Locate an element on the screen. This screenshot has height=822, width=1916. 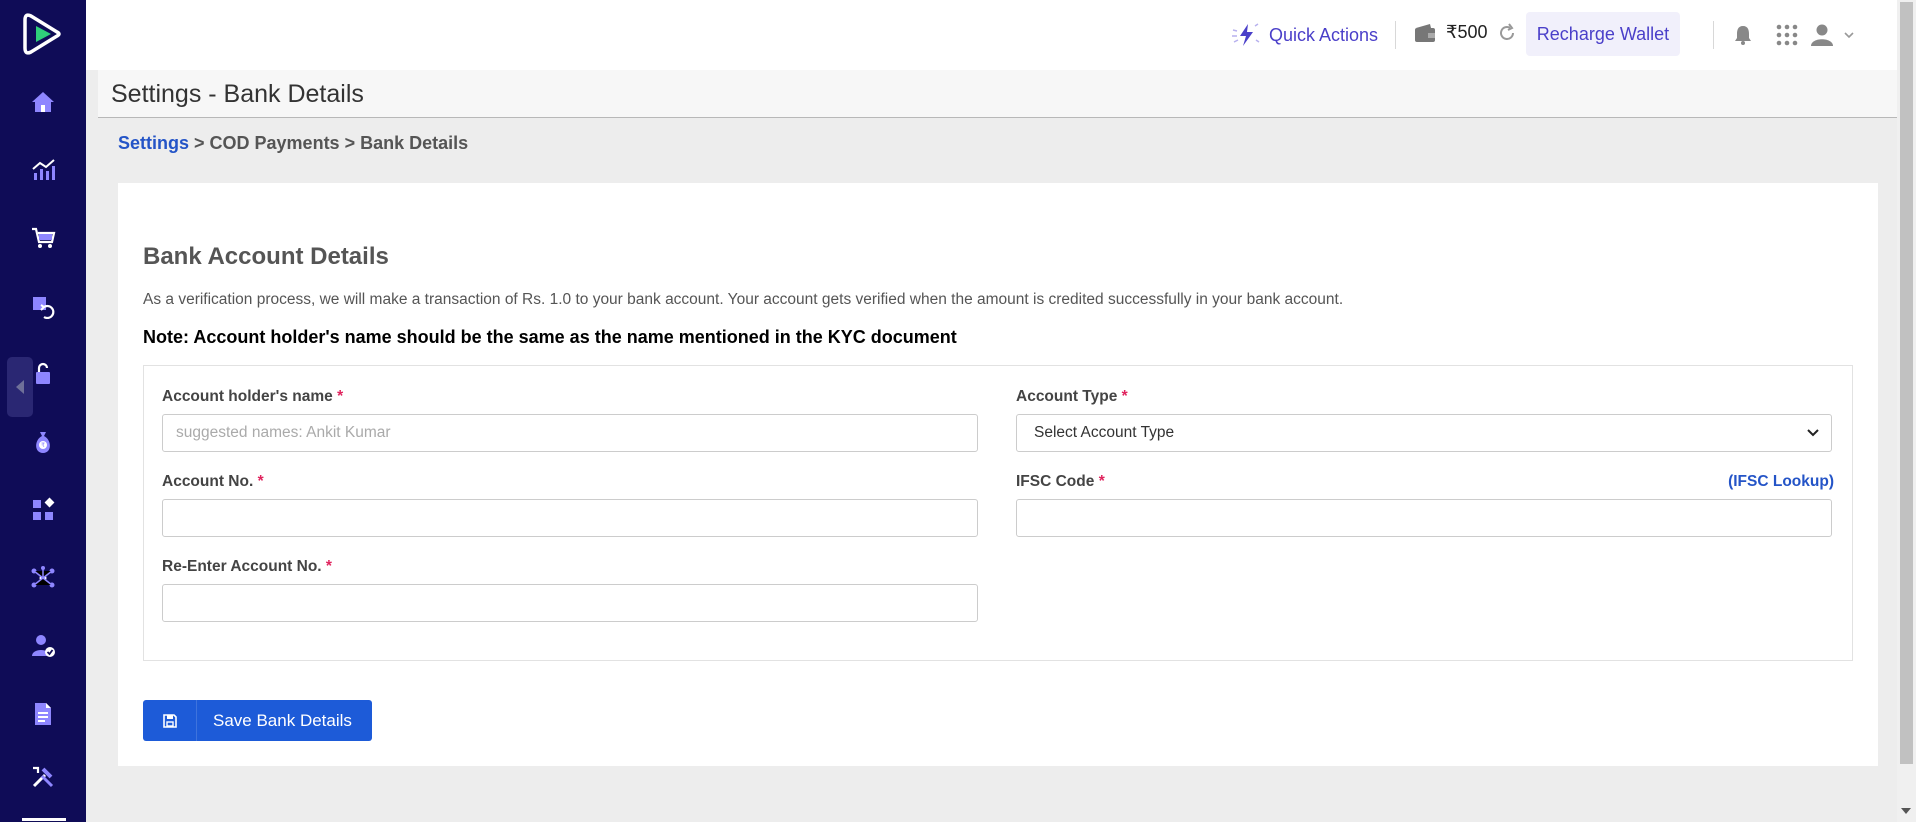
cart-icon is located at coordinates (44, 237).